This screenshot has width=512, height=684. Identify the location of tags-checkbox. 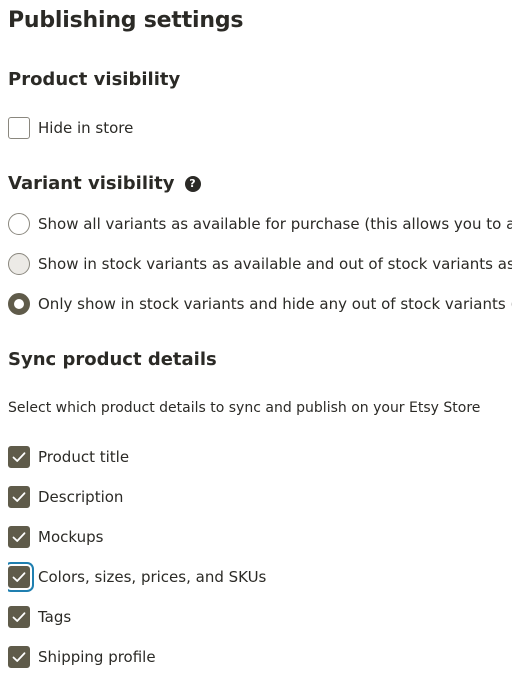
(19, 617).